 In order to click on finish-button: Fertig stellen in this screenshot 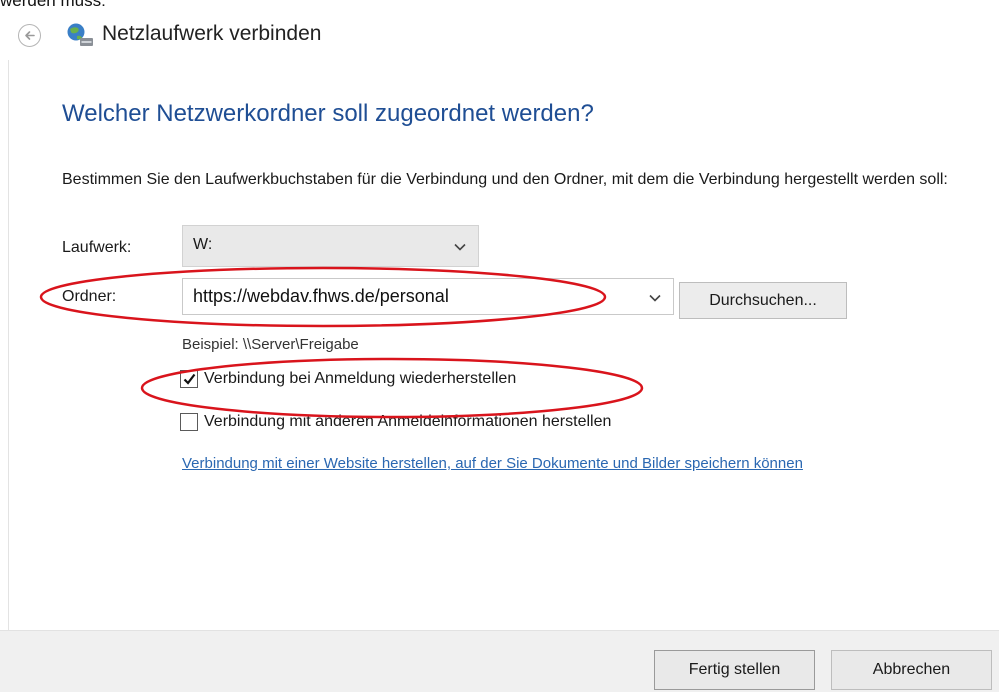, I will do `click(734, 670)`.